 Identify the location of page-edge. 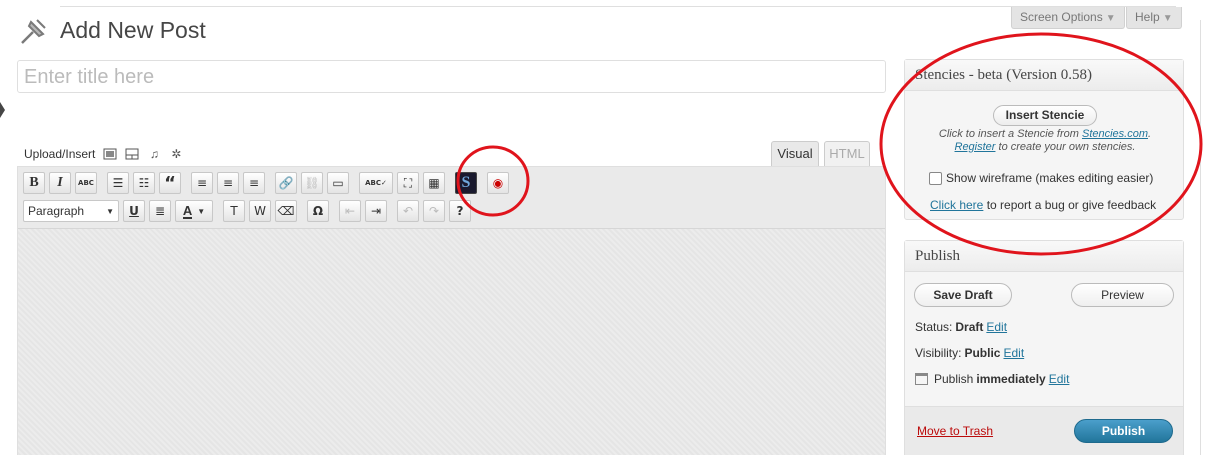
(1200, 237).